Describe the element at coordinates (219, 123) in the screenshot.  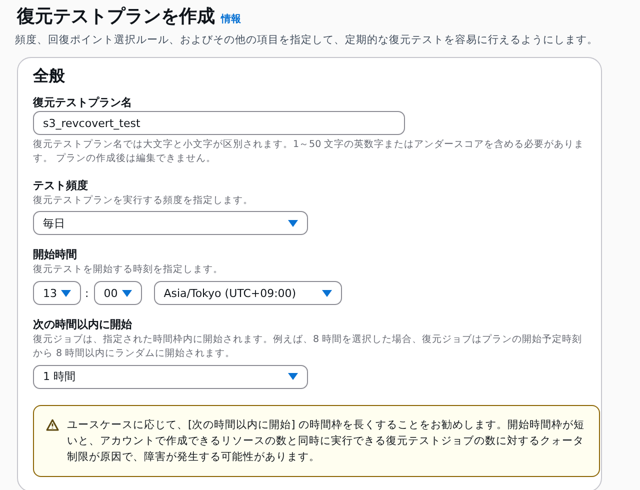
I see `input-field: s3_revcovert_test` at that location.